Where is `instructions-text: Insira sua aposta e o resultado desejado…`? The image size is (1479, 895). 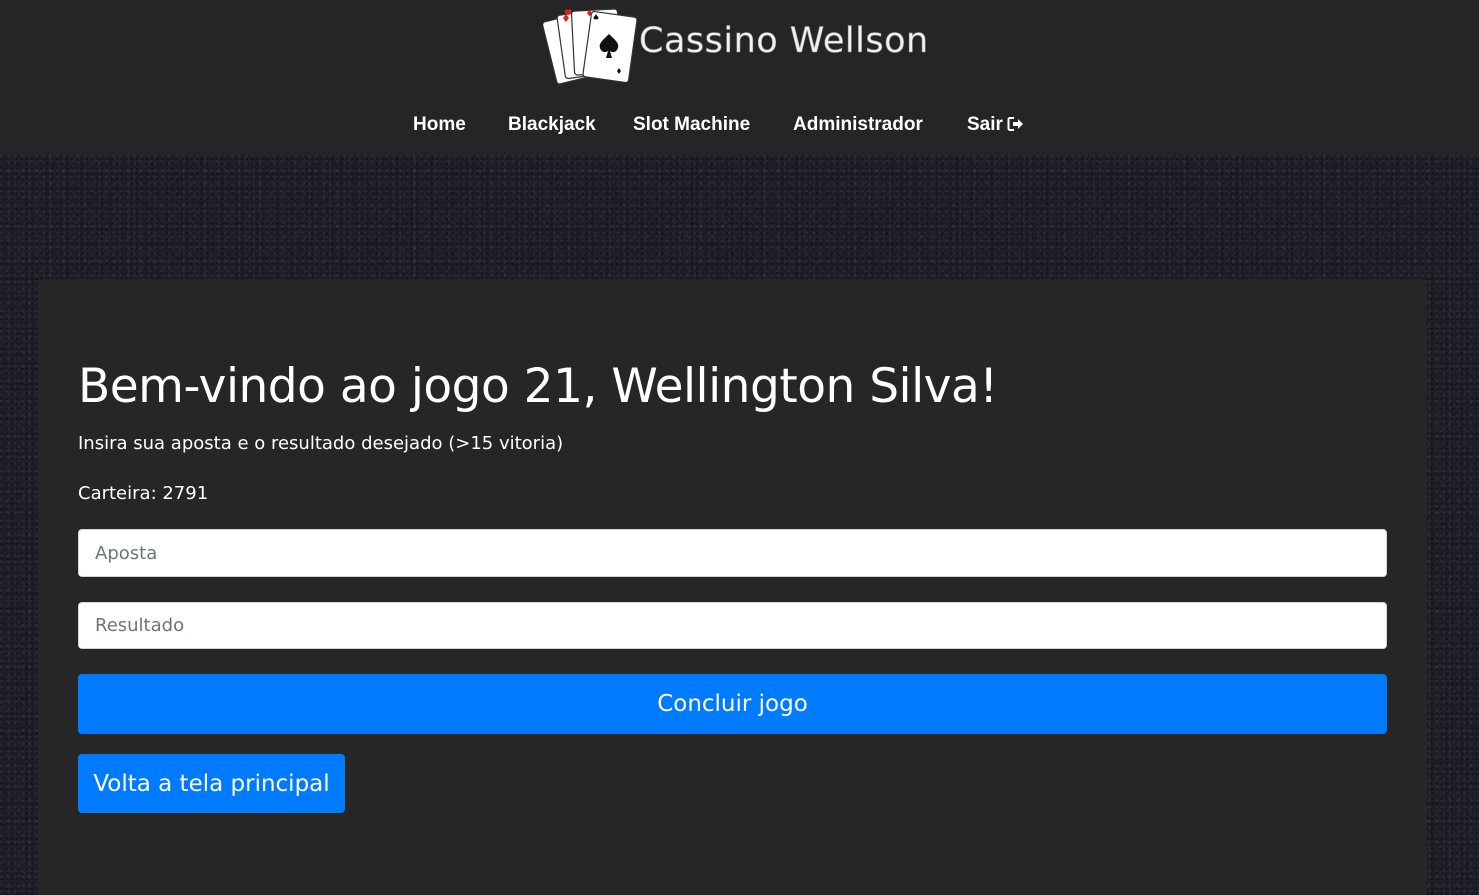 instructions-text: Insira sua aposta e o resultado desejado… is located at coordinates (321, 443).